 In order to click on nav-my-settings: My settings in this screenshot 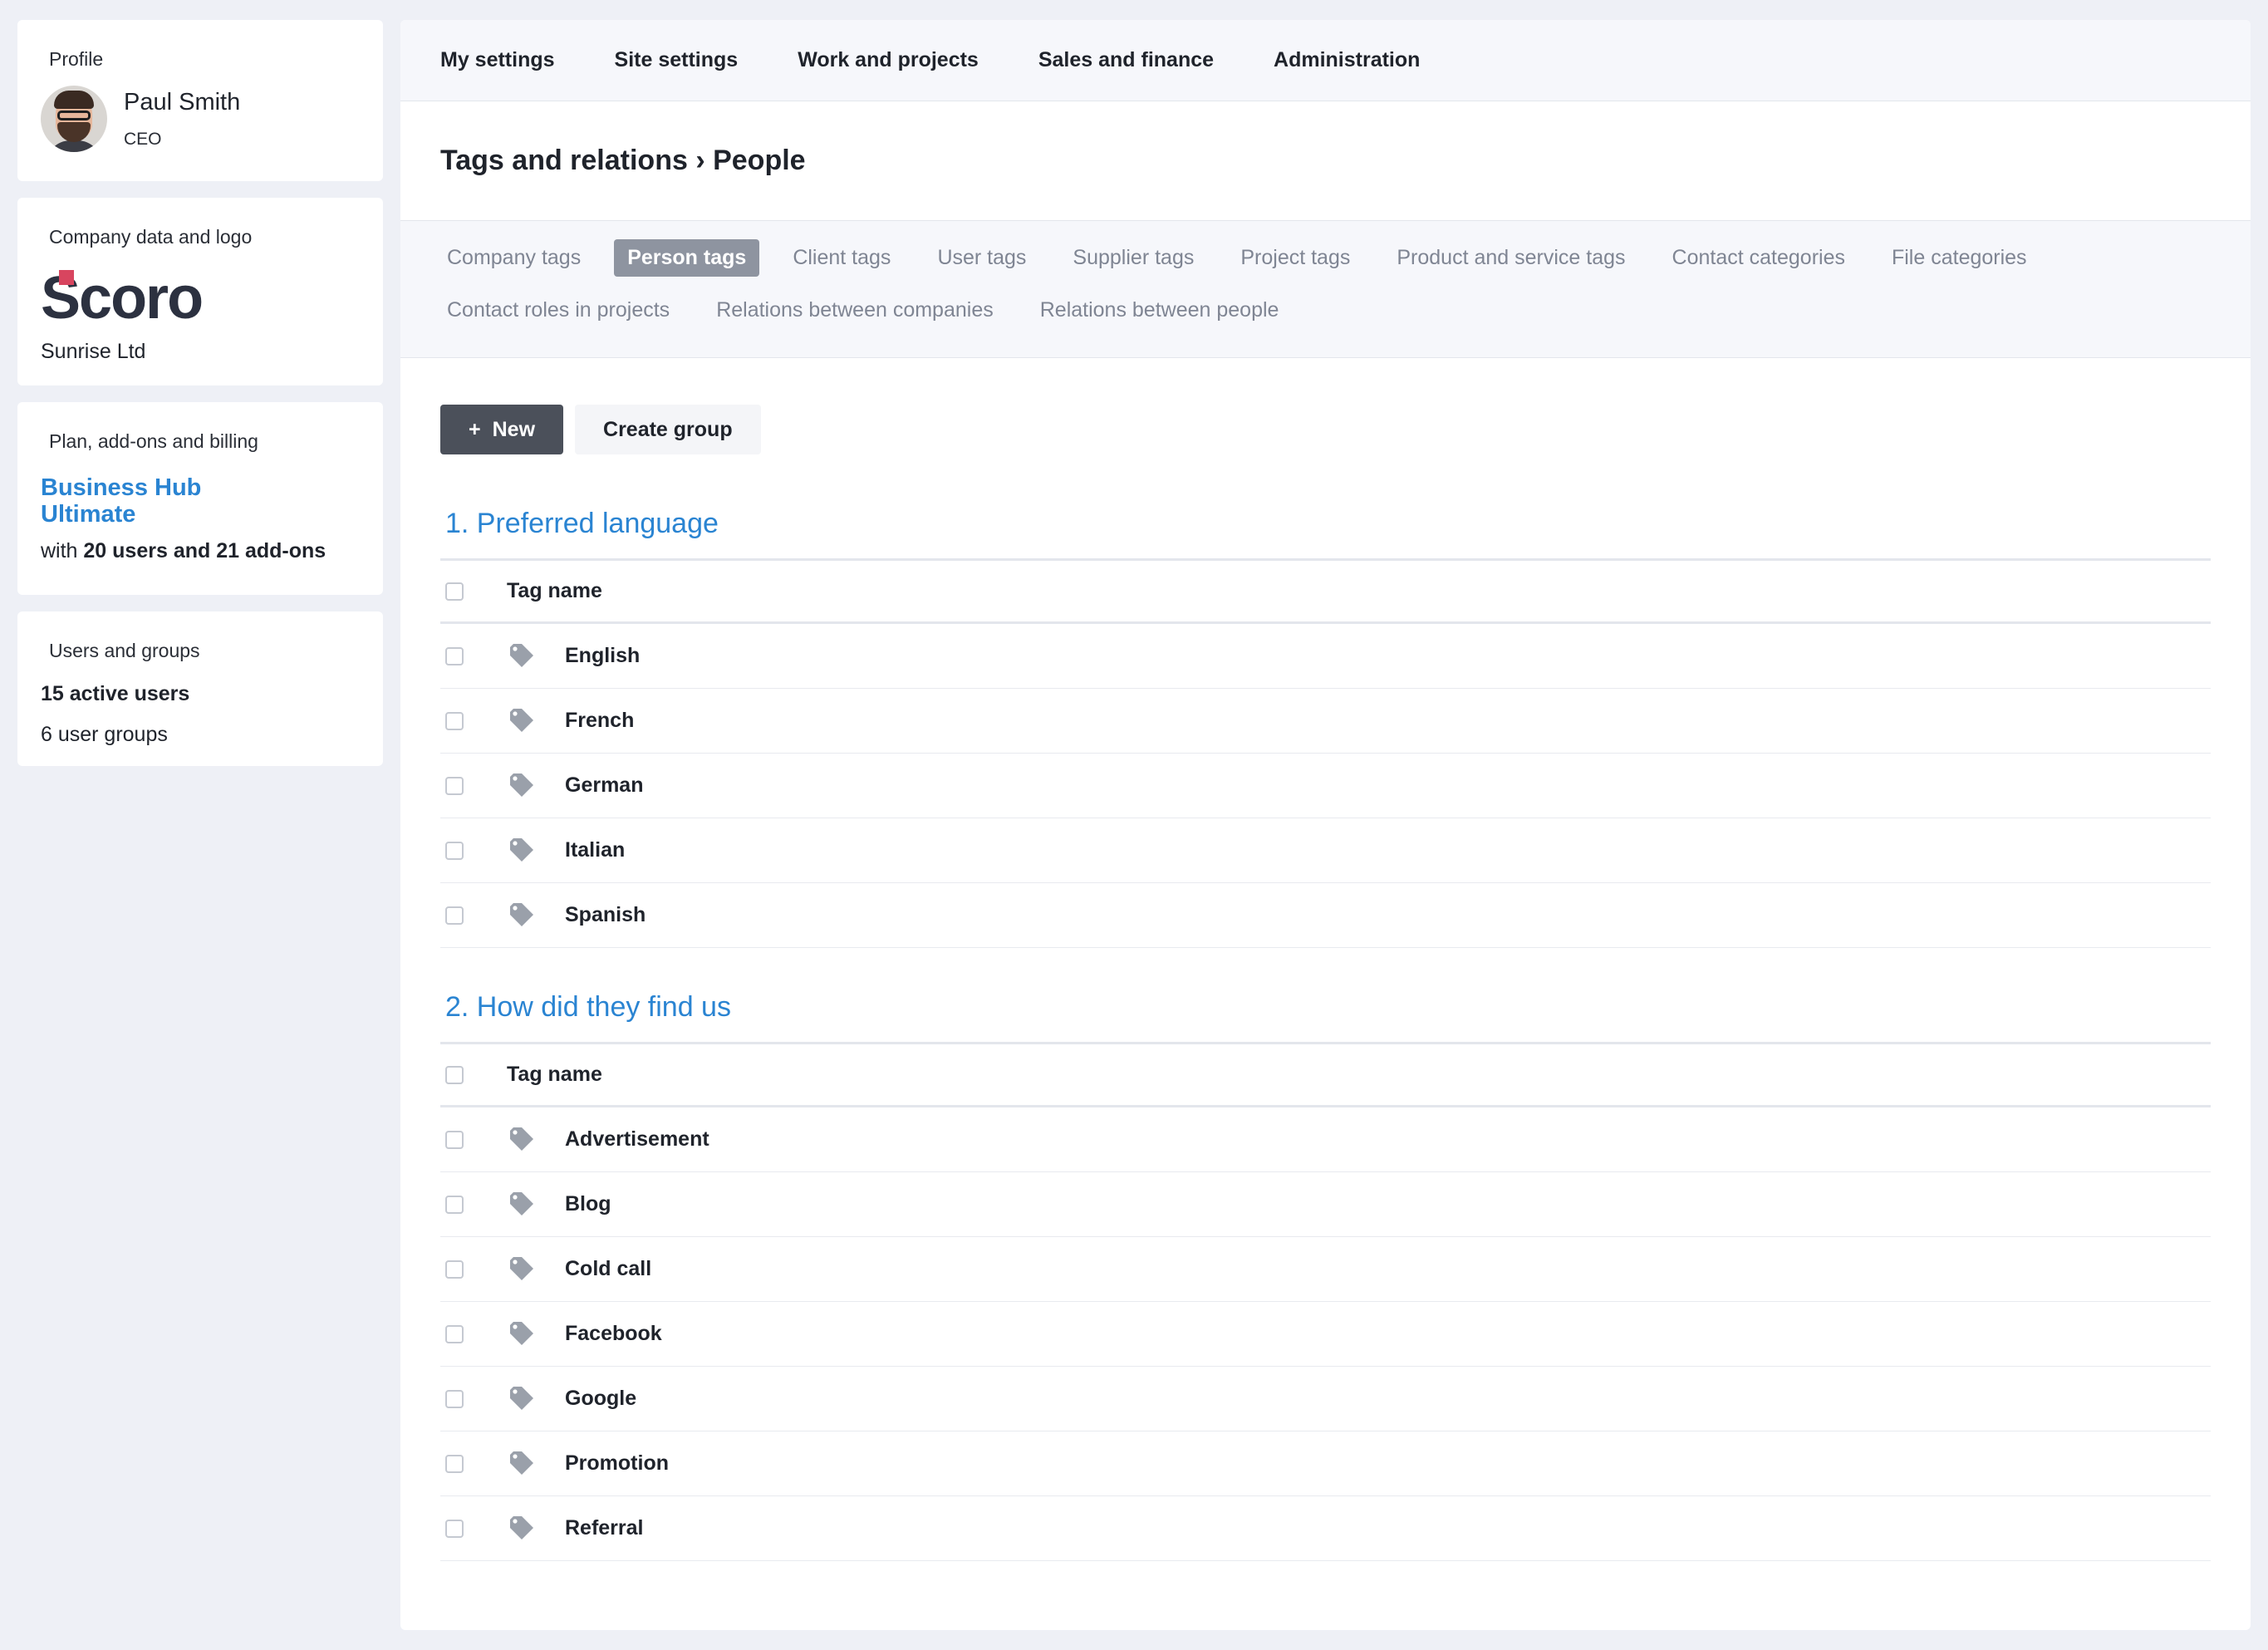, I will do `click(498, 60)`.